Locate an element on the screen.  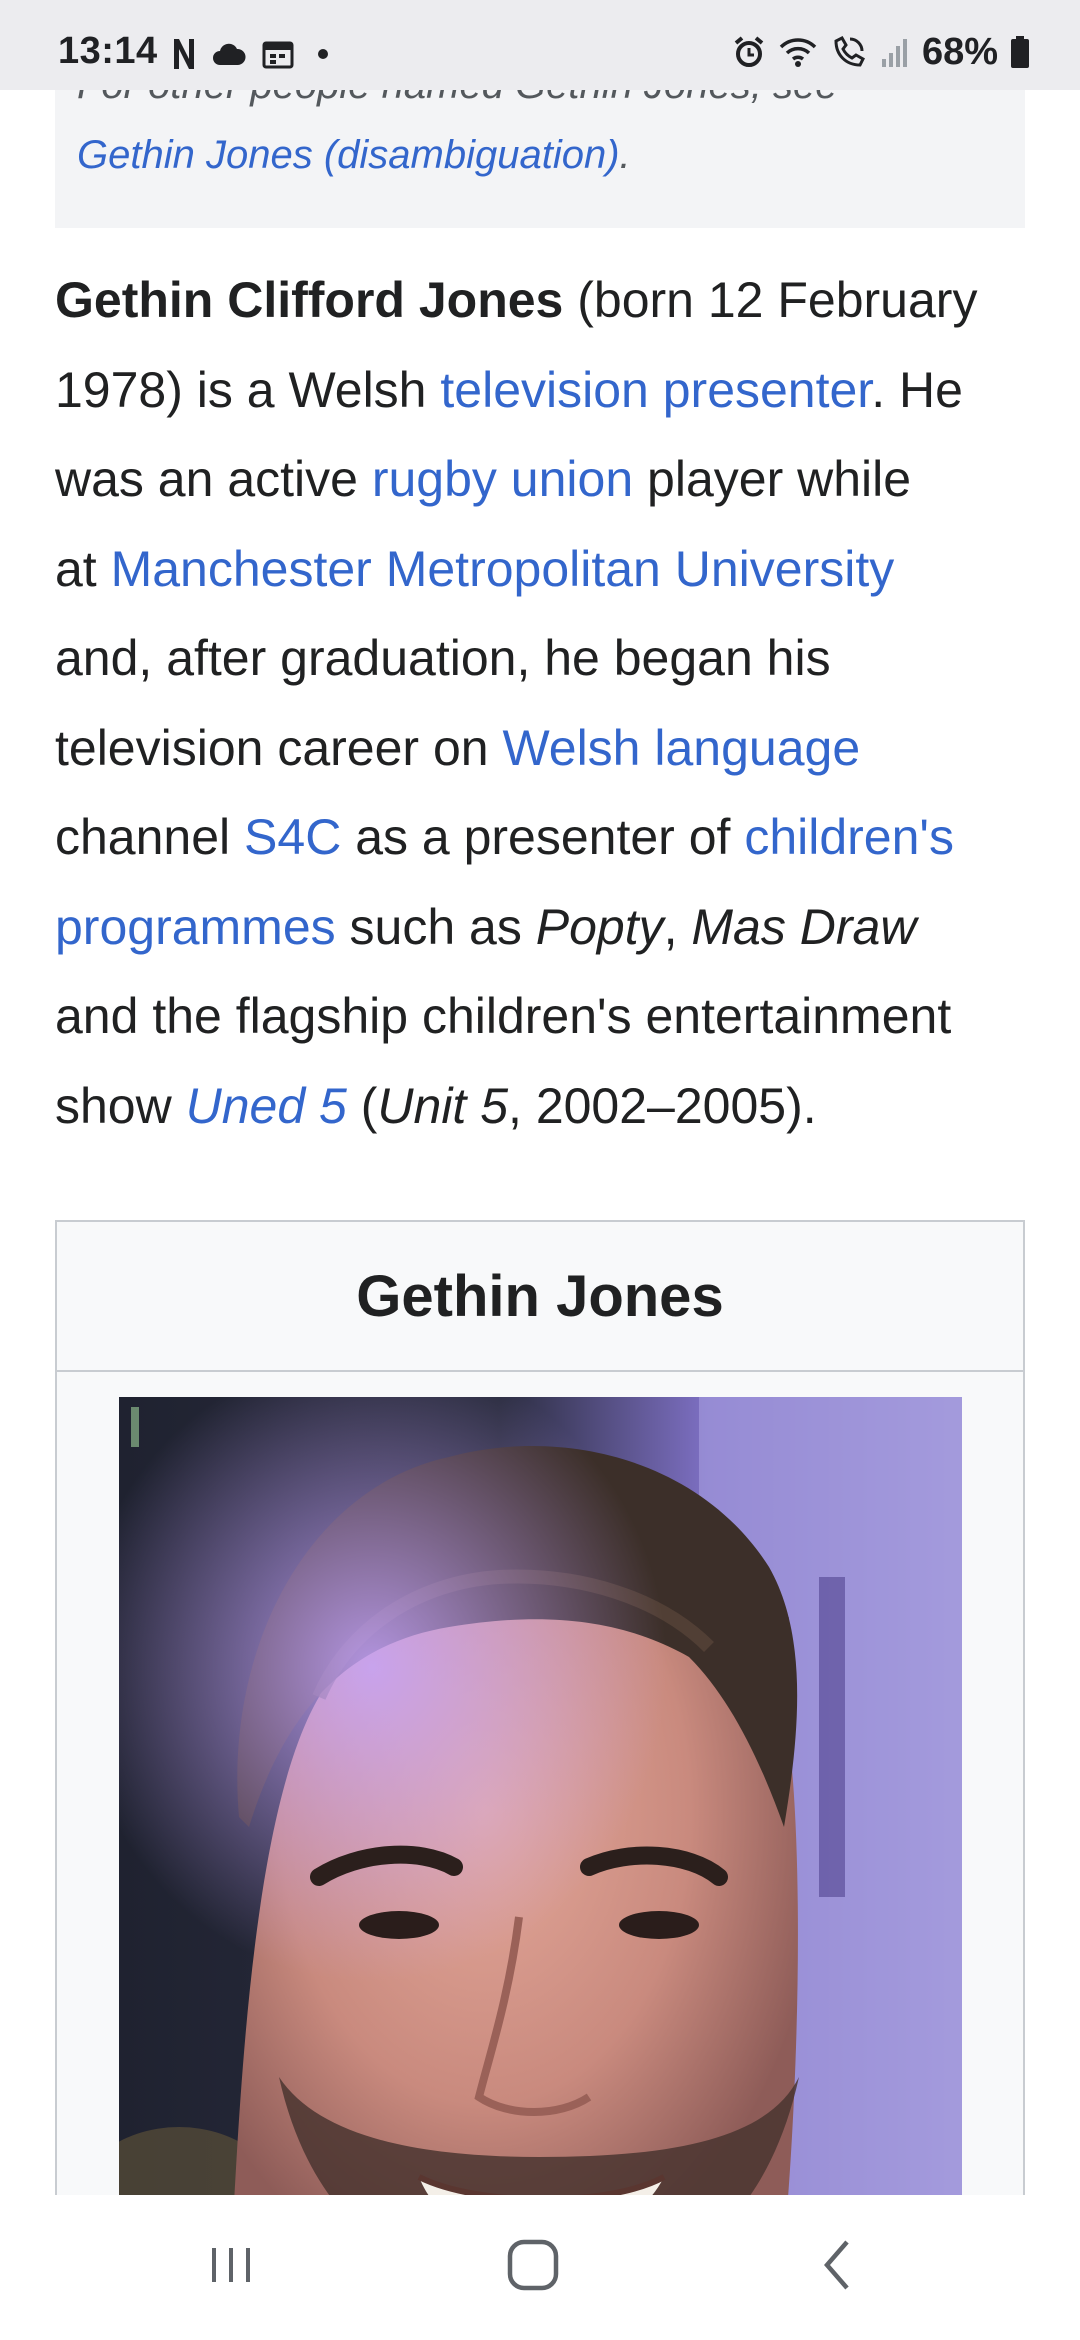
article-text: , is located at coordinates (677, 926).